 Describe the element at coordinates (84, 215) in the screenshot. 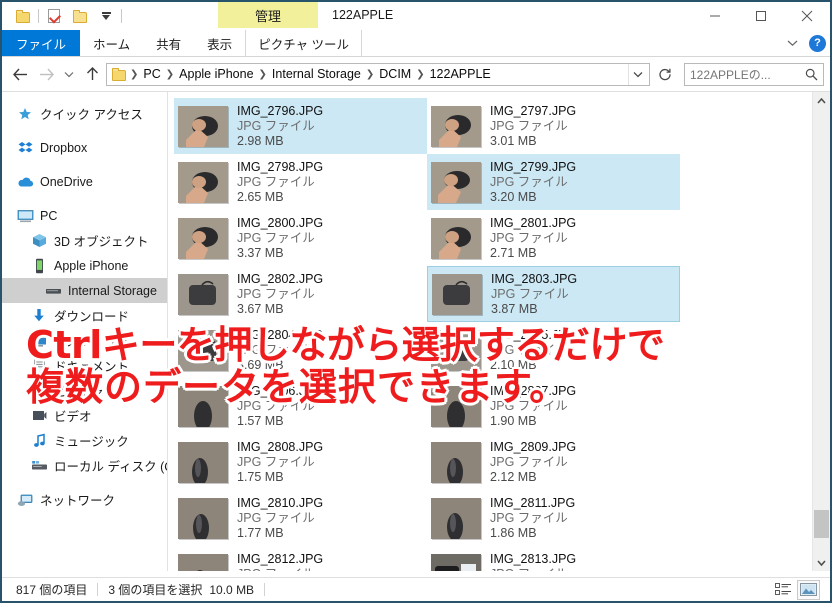

I see `sidebar-item-pc: PC` at that location.